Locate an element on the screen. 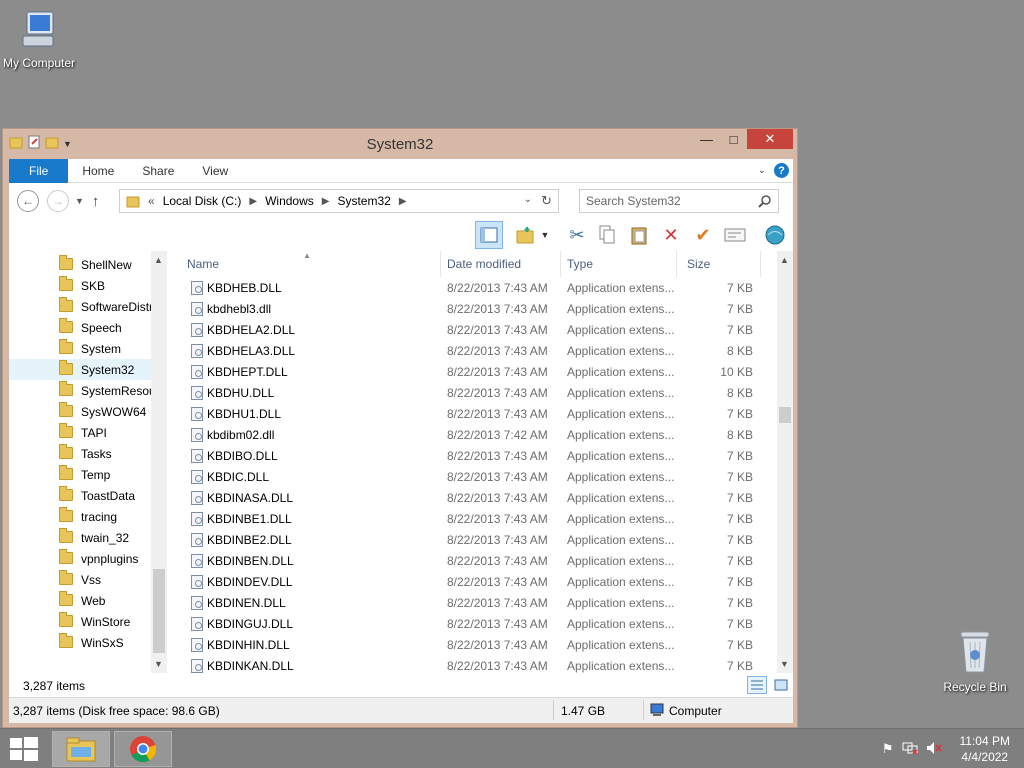 The width and height of the screenshot is (1024, 768). column-header-name: Name is located at coordinates (311, 264).